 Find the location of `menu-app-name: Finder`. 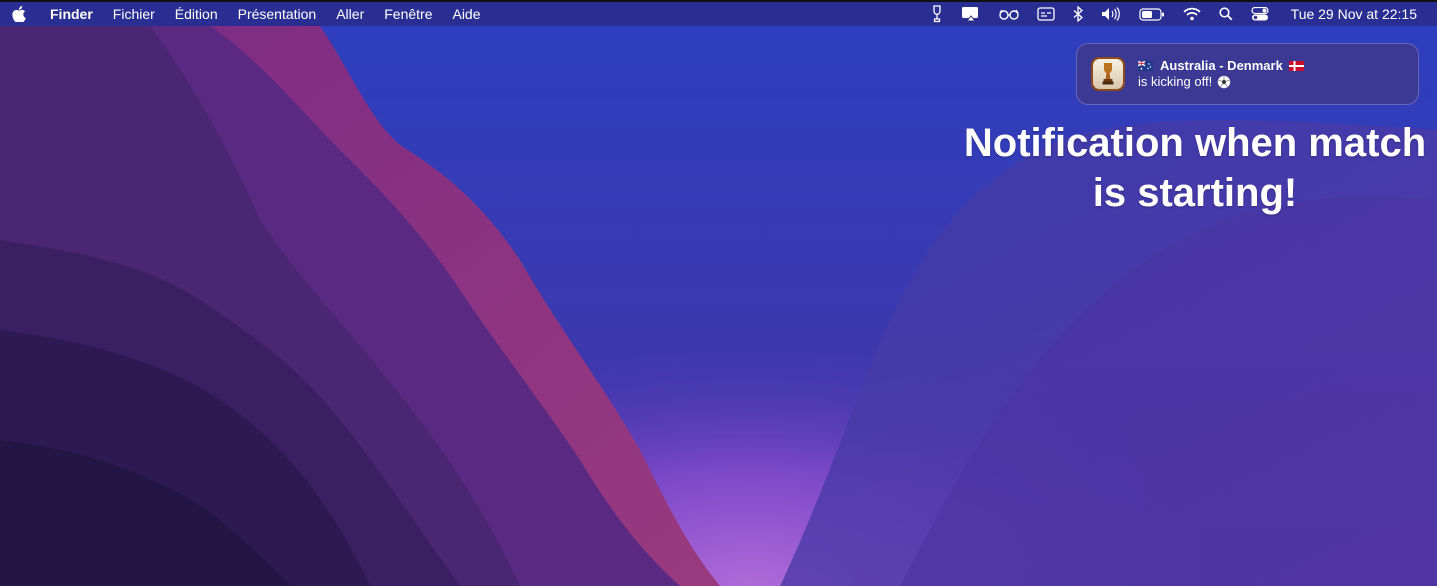

menu-app-name: Finder is located at coordinates (71, 14).